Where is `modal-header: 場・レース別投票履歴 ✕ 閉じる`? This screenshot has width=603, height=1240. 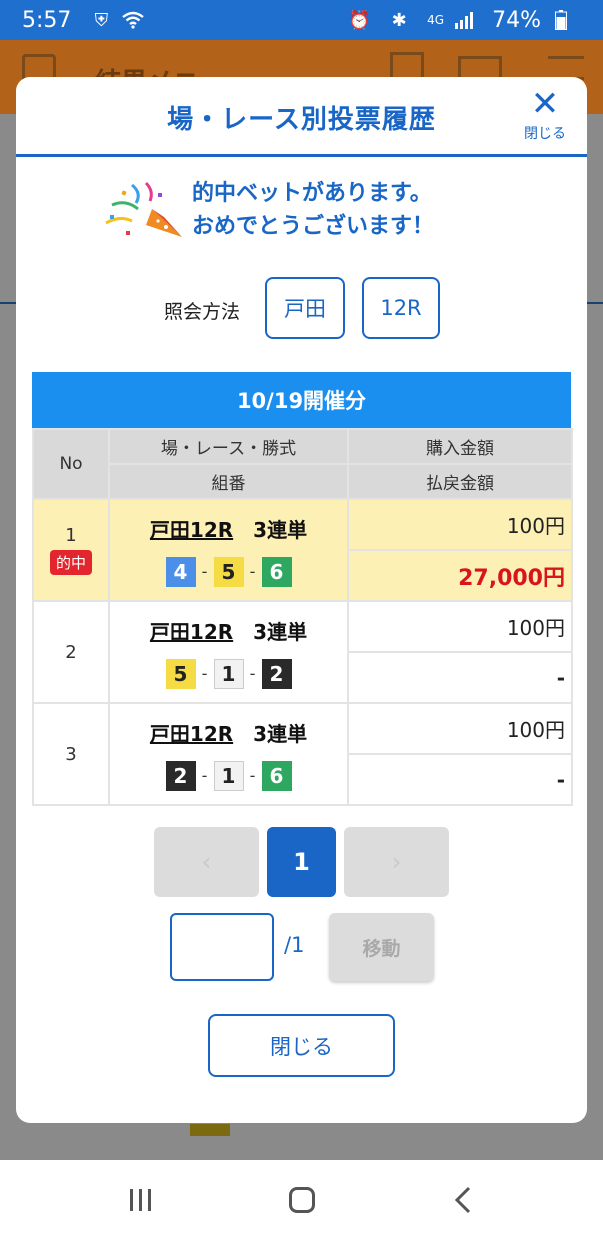 modal-header: 場・レース別投票履歴 ✕ 閉じる is located at coordinates (301, 117).